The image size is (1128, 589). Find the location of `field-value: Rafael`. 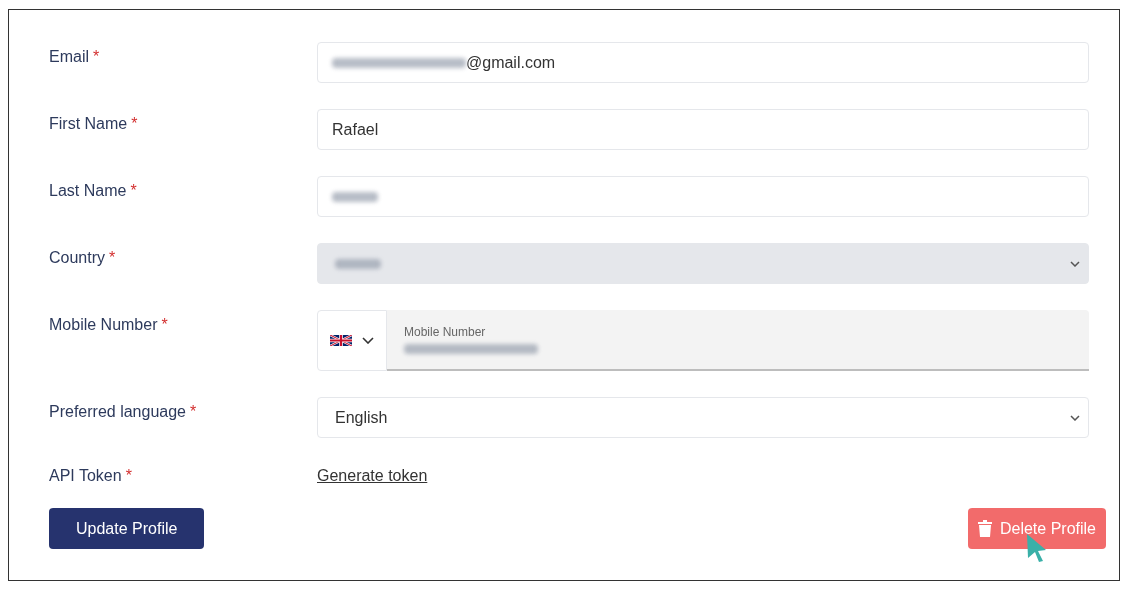

field-value: Rafael is located at coordinates (355, 129).